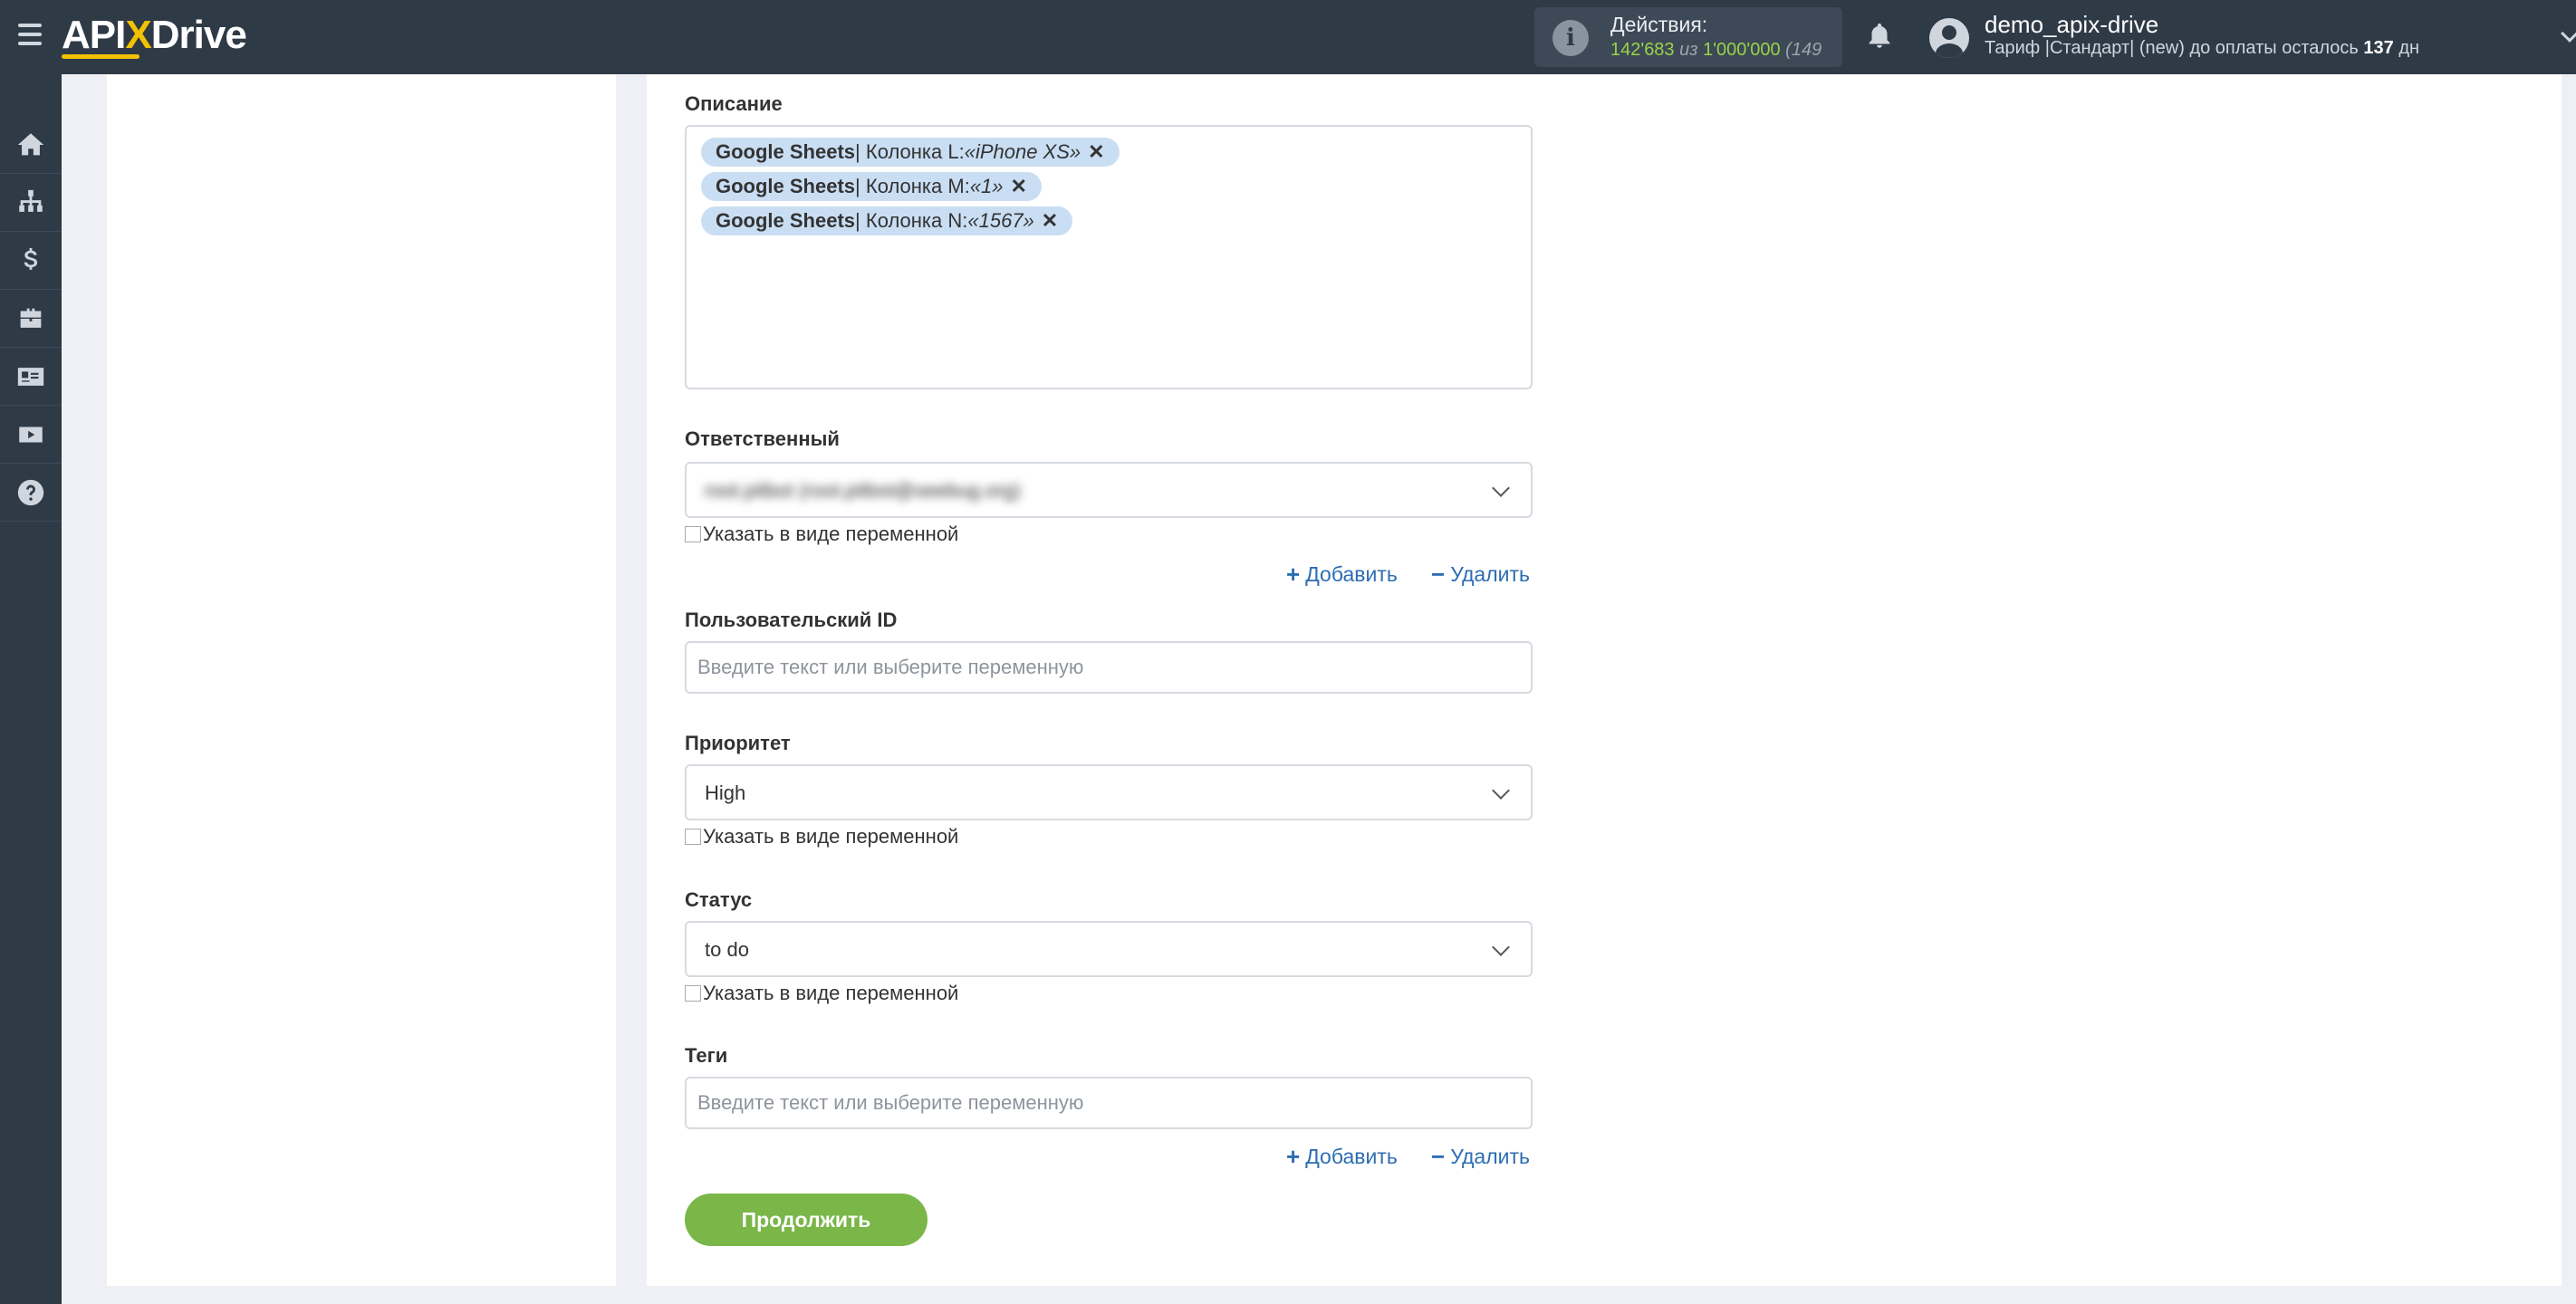 The width and height of the screenshot is (2576, 1304). Describe the element at coordinates (100, 57) in the screenshot. I see `logo-underline` at that location.